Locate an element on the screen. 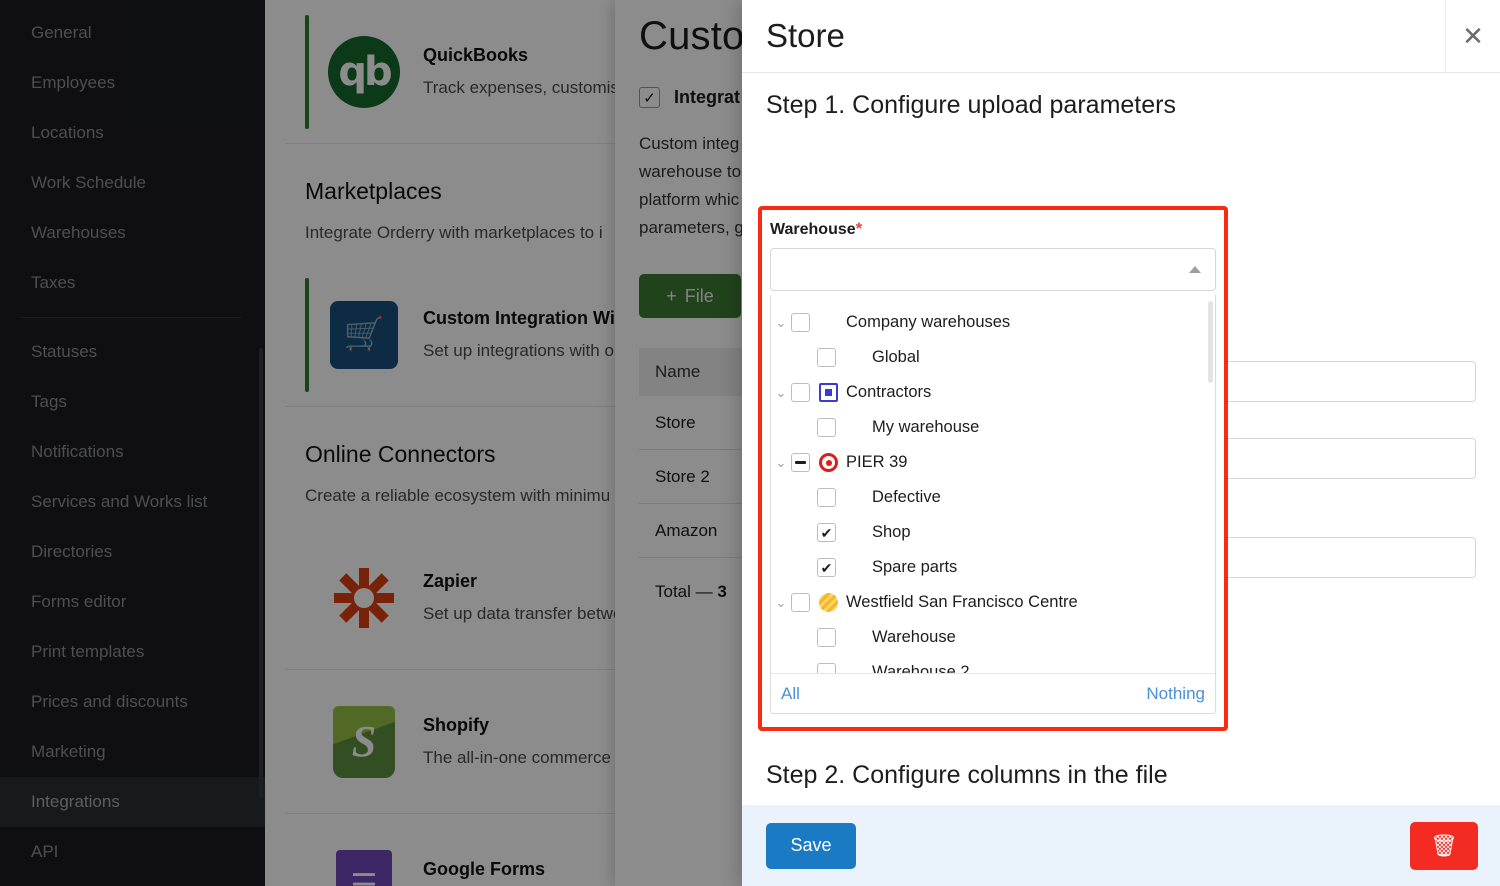 The width and height of the screenshot is (1500, 886). warehouse-tree-item: ⌄Global is located at coordinates (993, 357).